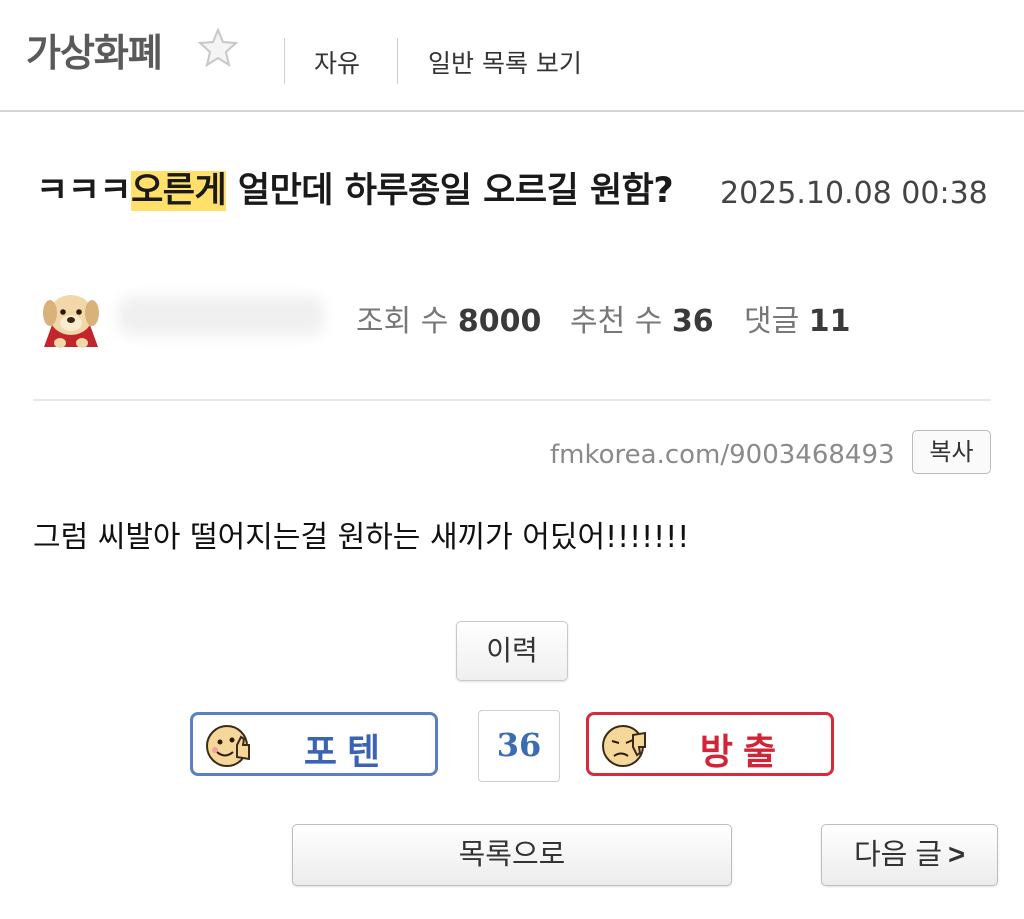 The width and height of the screenshot is (1024, 919). Describe the element at coordinates (84, 191) in the screenshot. I see `title-prefix: ㅋㅋㅋ` at that location.